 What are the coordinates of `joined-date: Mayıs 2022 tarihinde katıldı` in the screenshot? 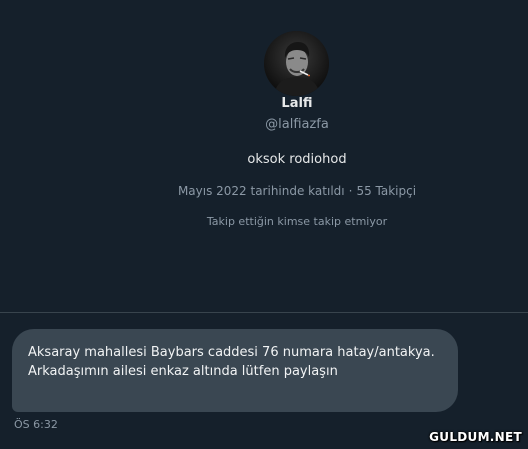 It's located at (261, 191).